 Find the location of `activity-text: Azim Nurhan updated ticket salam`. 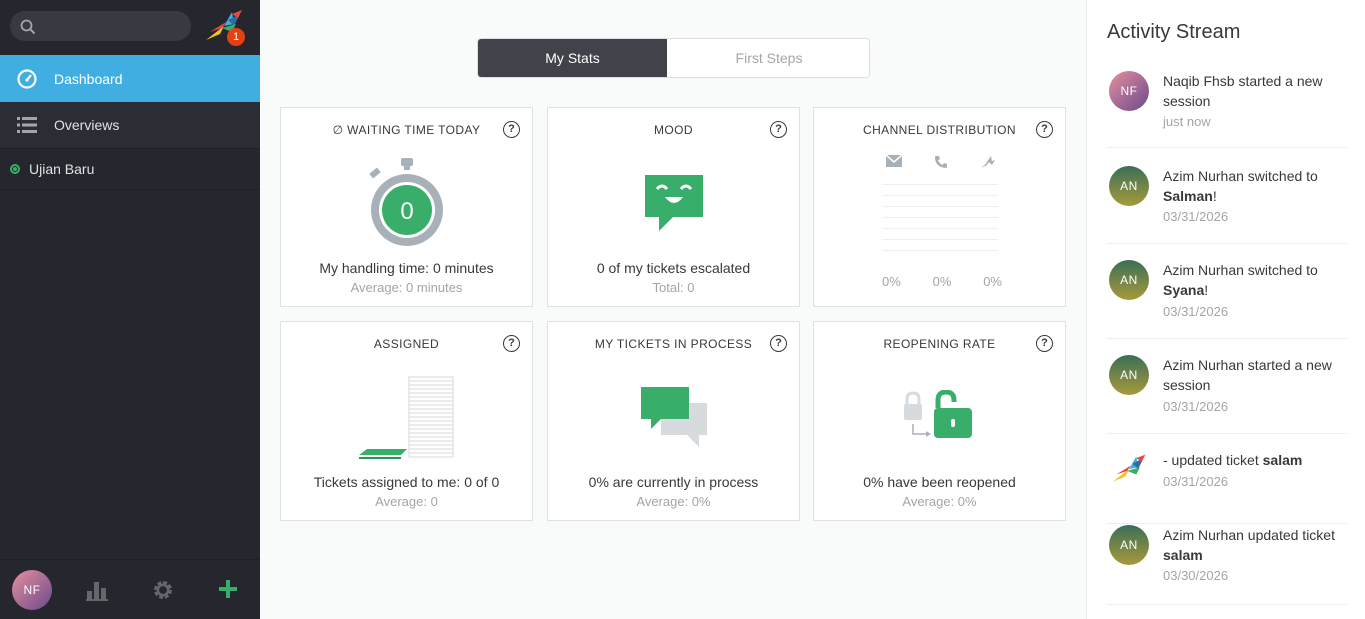

activity-text: Azim Nurhan updated ticket salam is located at coordinates (1249, 545).